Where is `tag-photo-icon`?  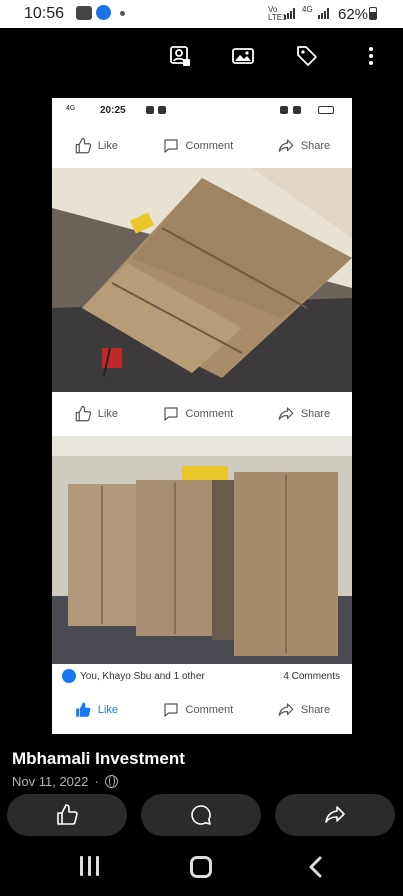
tag-photo-icon is located at coordinates (180, 56).